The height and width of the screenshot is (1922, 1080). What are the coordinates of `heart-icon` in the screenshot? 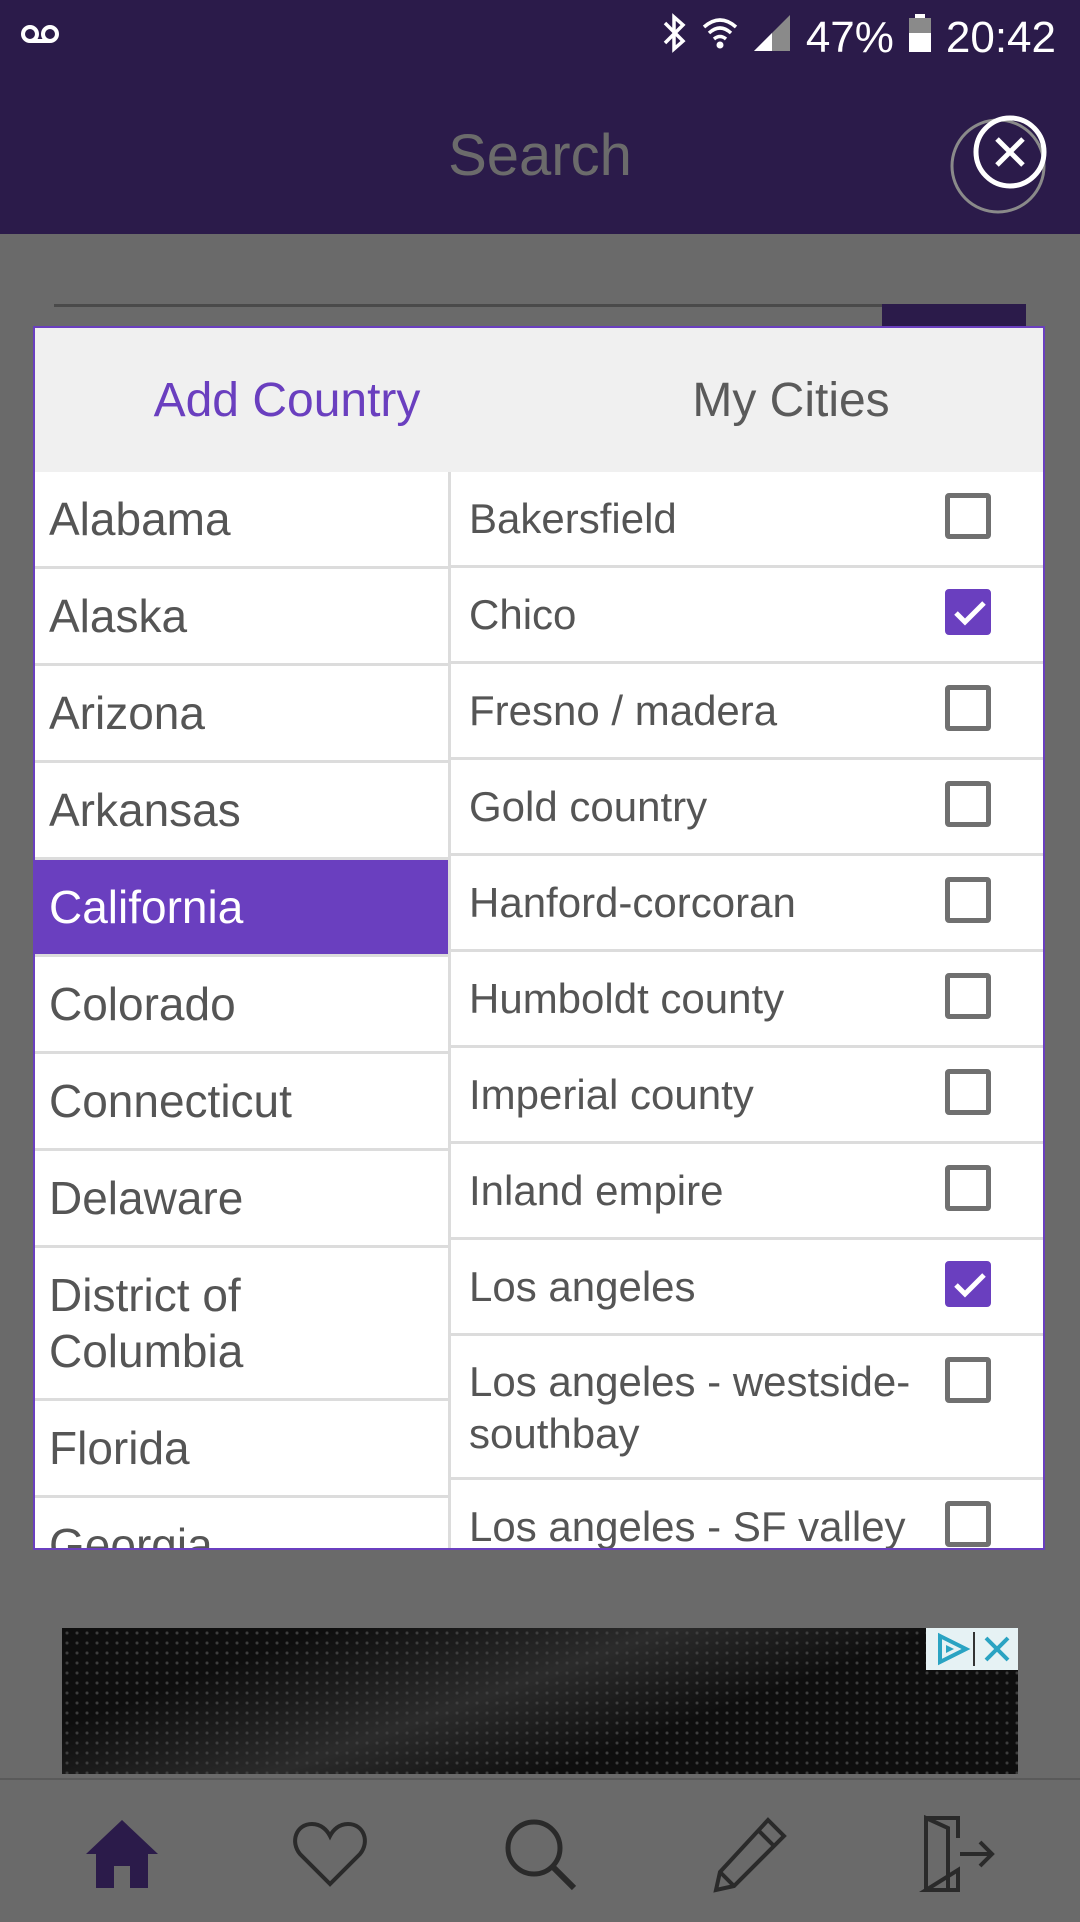 It's located at (330, 1854).